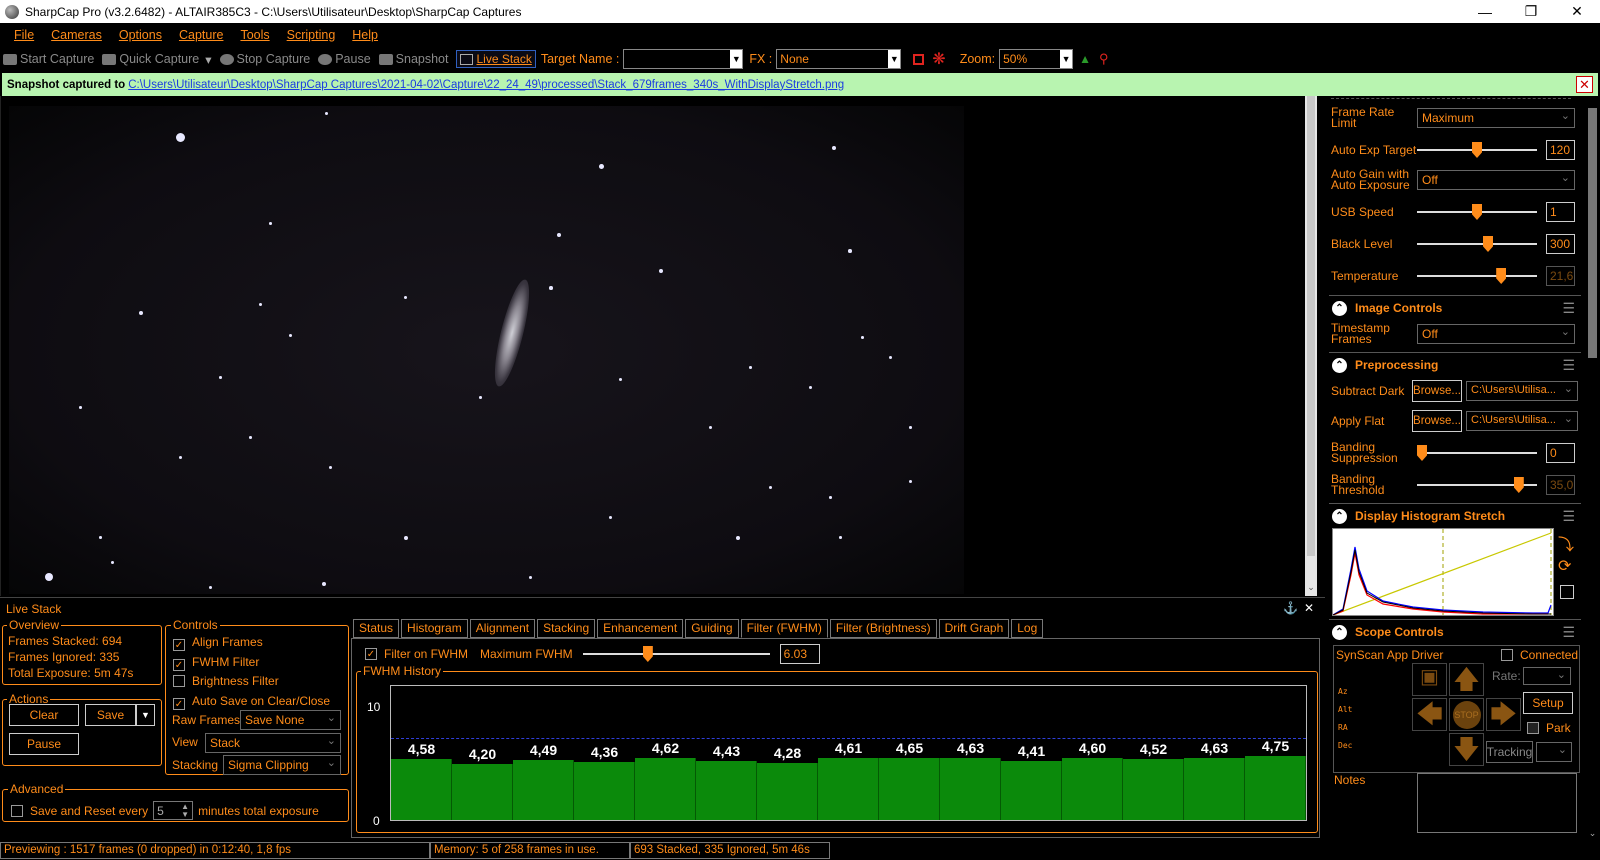 This screenshot has height=860, width=1600. Describe the element at coordinates (413, 59) in the screenshot. I see `snapshot-button: Snapshot` at that location.